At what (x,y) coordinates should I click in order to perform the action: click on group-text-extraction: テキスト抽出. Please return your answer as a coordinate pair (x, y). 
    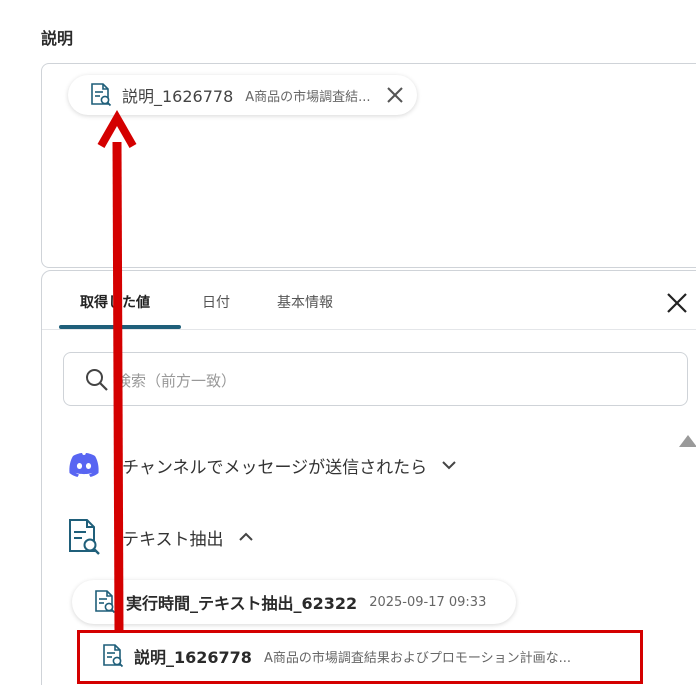
    Looking at the image, I should click on (159, 537).